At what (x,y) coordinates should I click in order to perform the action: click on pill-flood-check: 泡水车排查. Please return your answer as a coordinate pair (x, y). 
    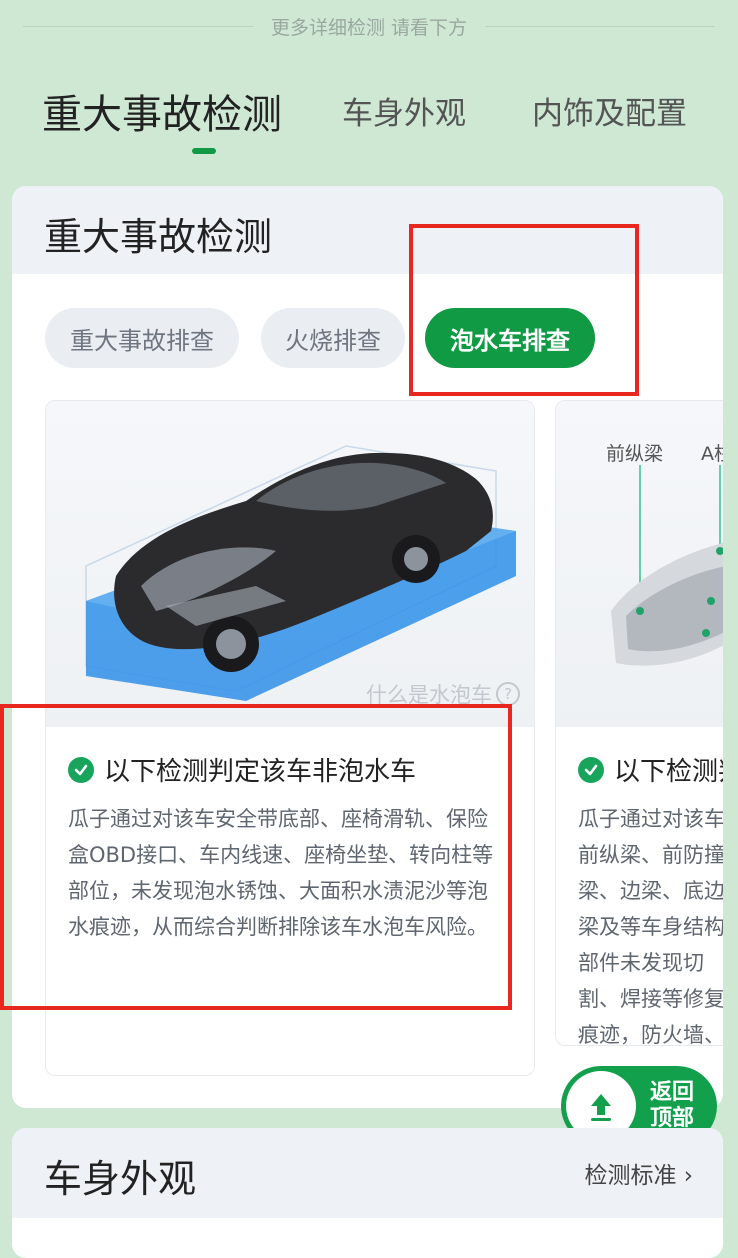
    Looking at the image, I should click on (510, 338).